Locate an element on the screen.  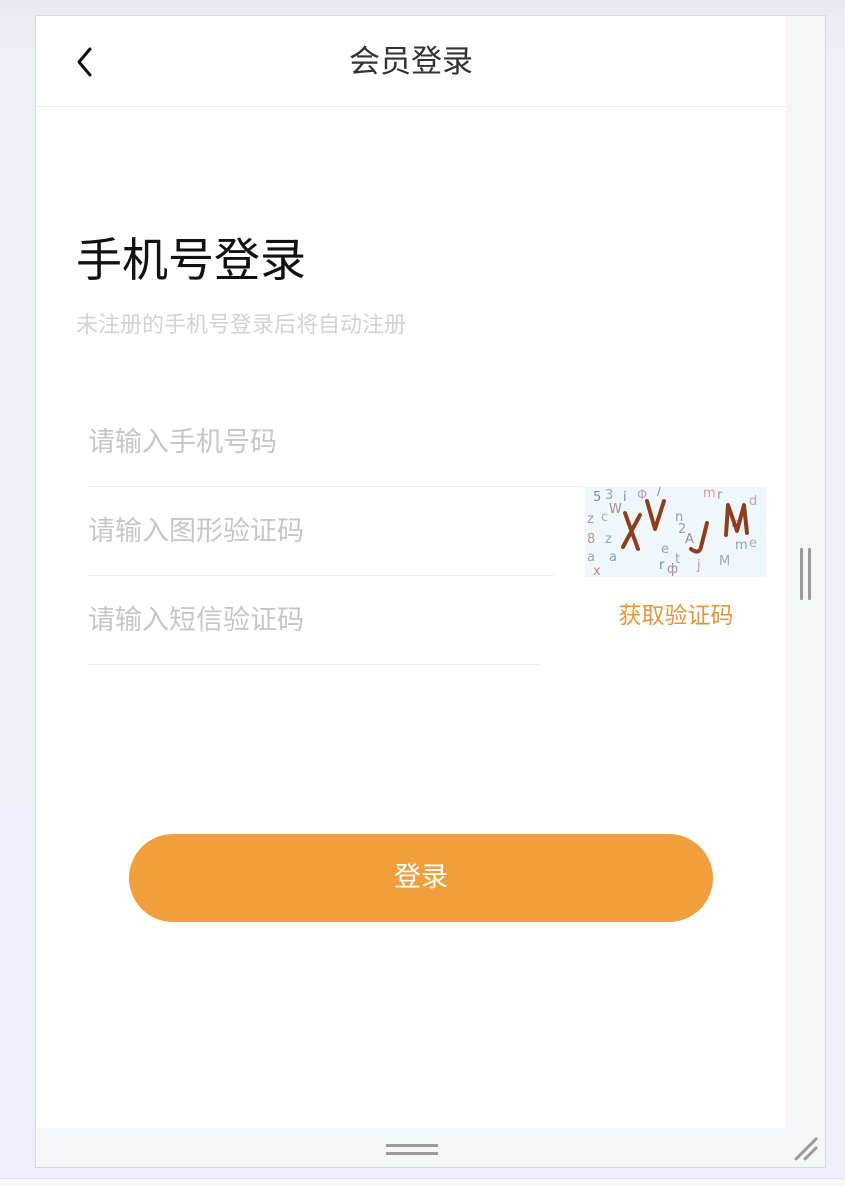
svg-text: j is located at coordinates (698, 565).